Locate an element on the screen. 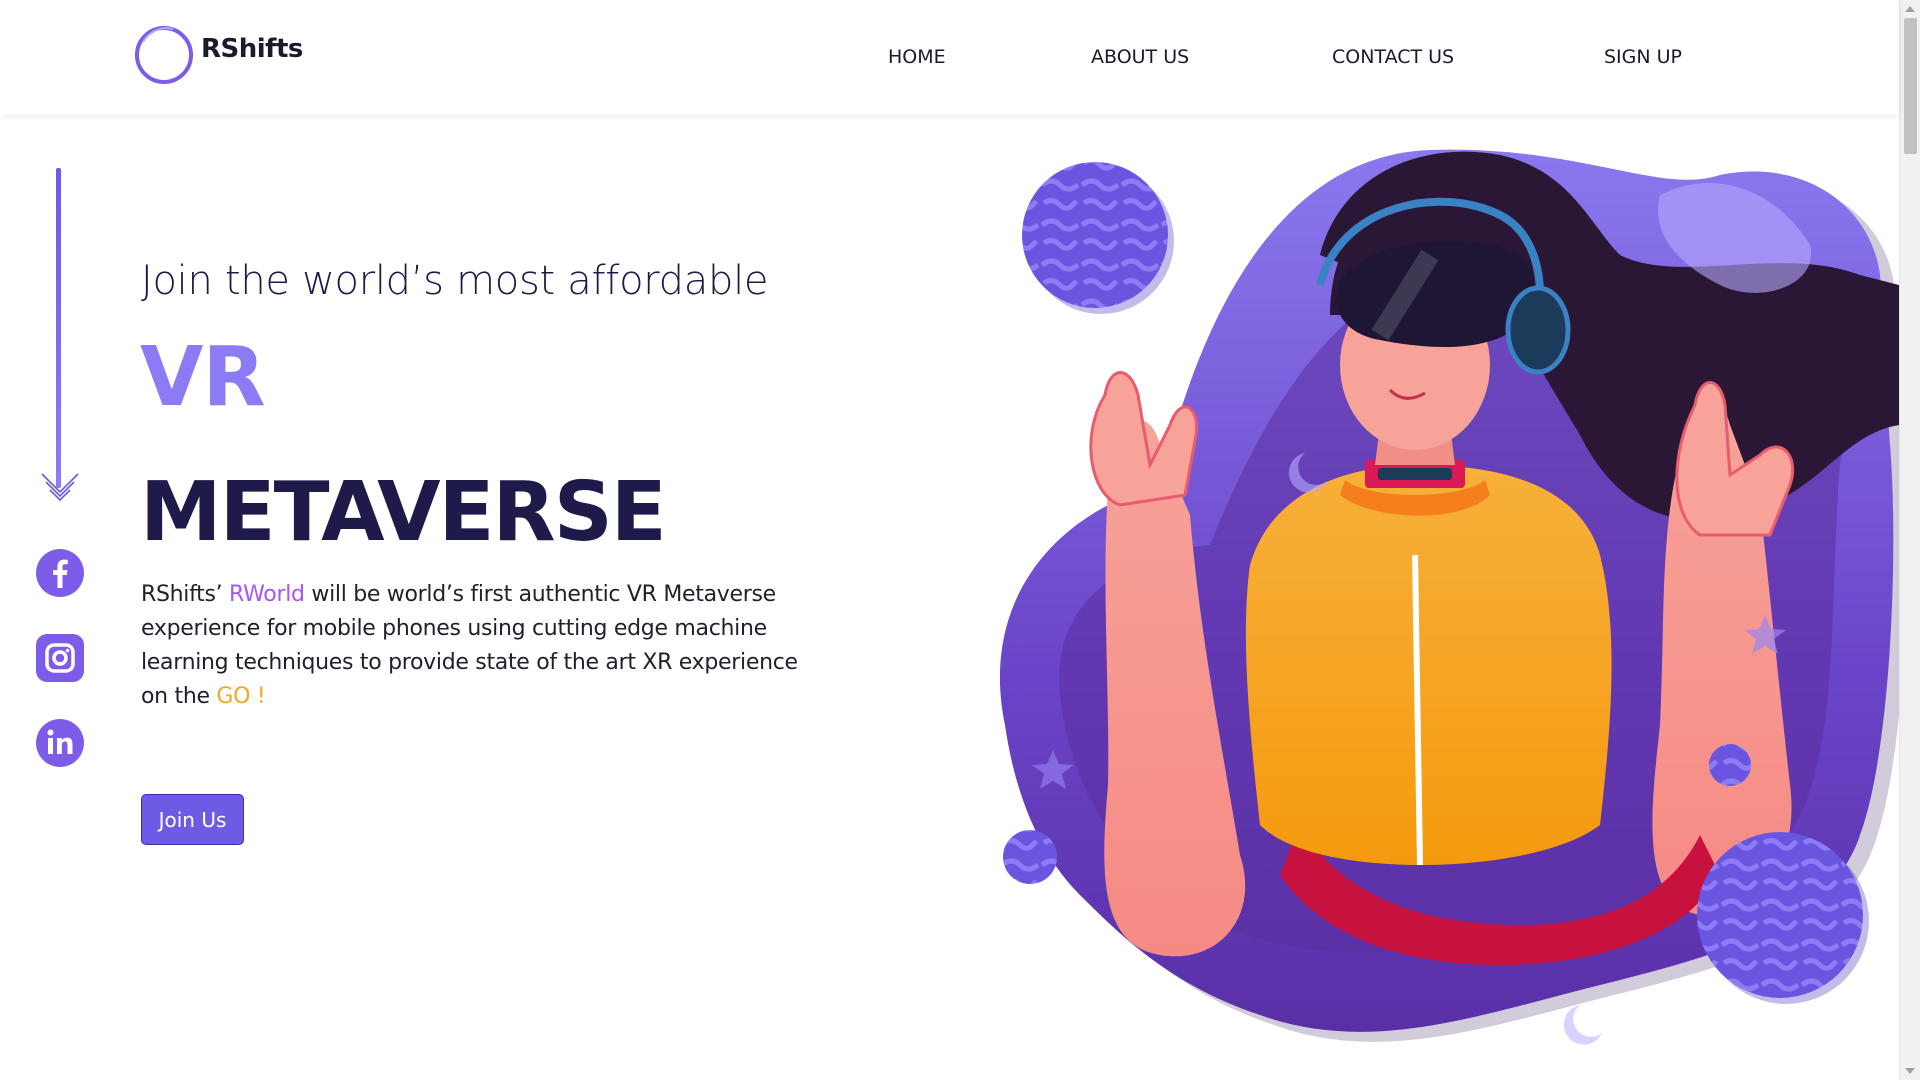 This screenshot has height=1080, width=1920. scroll-up-arrow-icon is located at coordinates (1910, 9).